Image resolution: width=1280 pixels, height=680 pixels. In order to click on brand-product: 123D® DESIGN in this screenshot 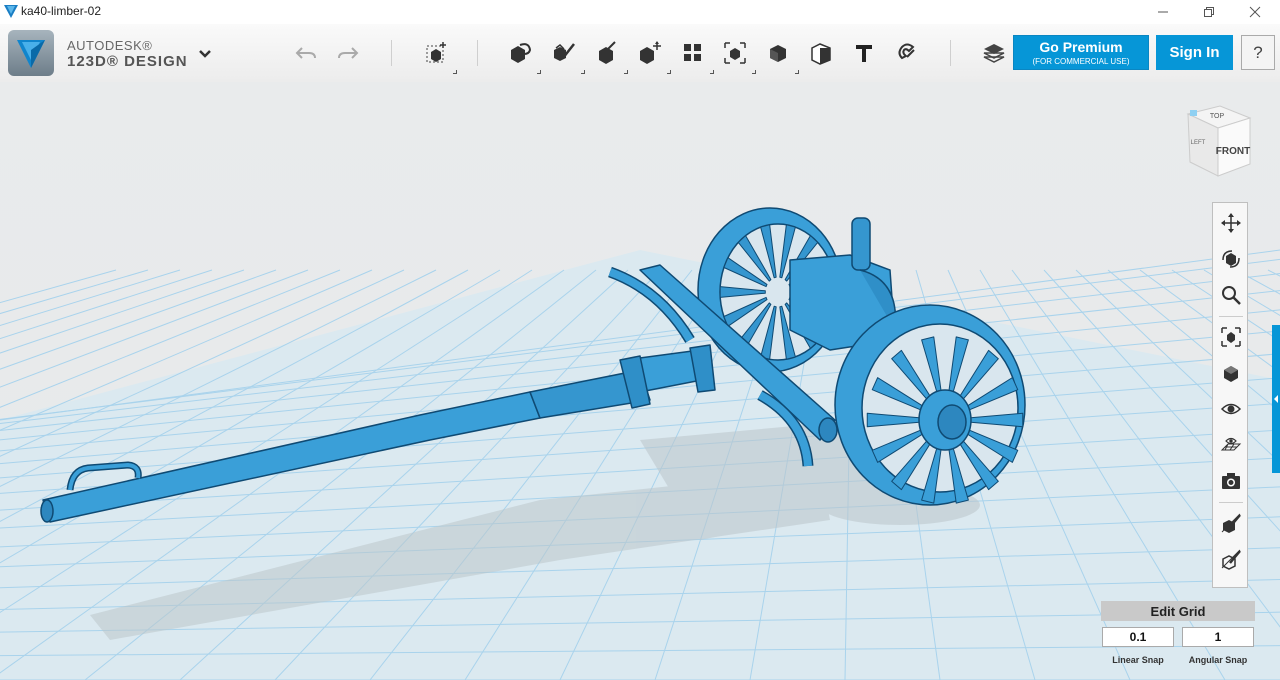, I will do `click(127, 61)`.